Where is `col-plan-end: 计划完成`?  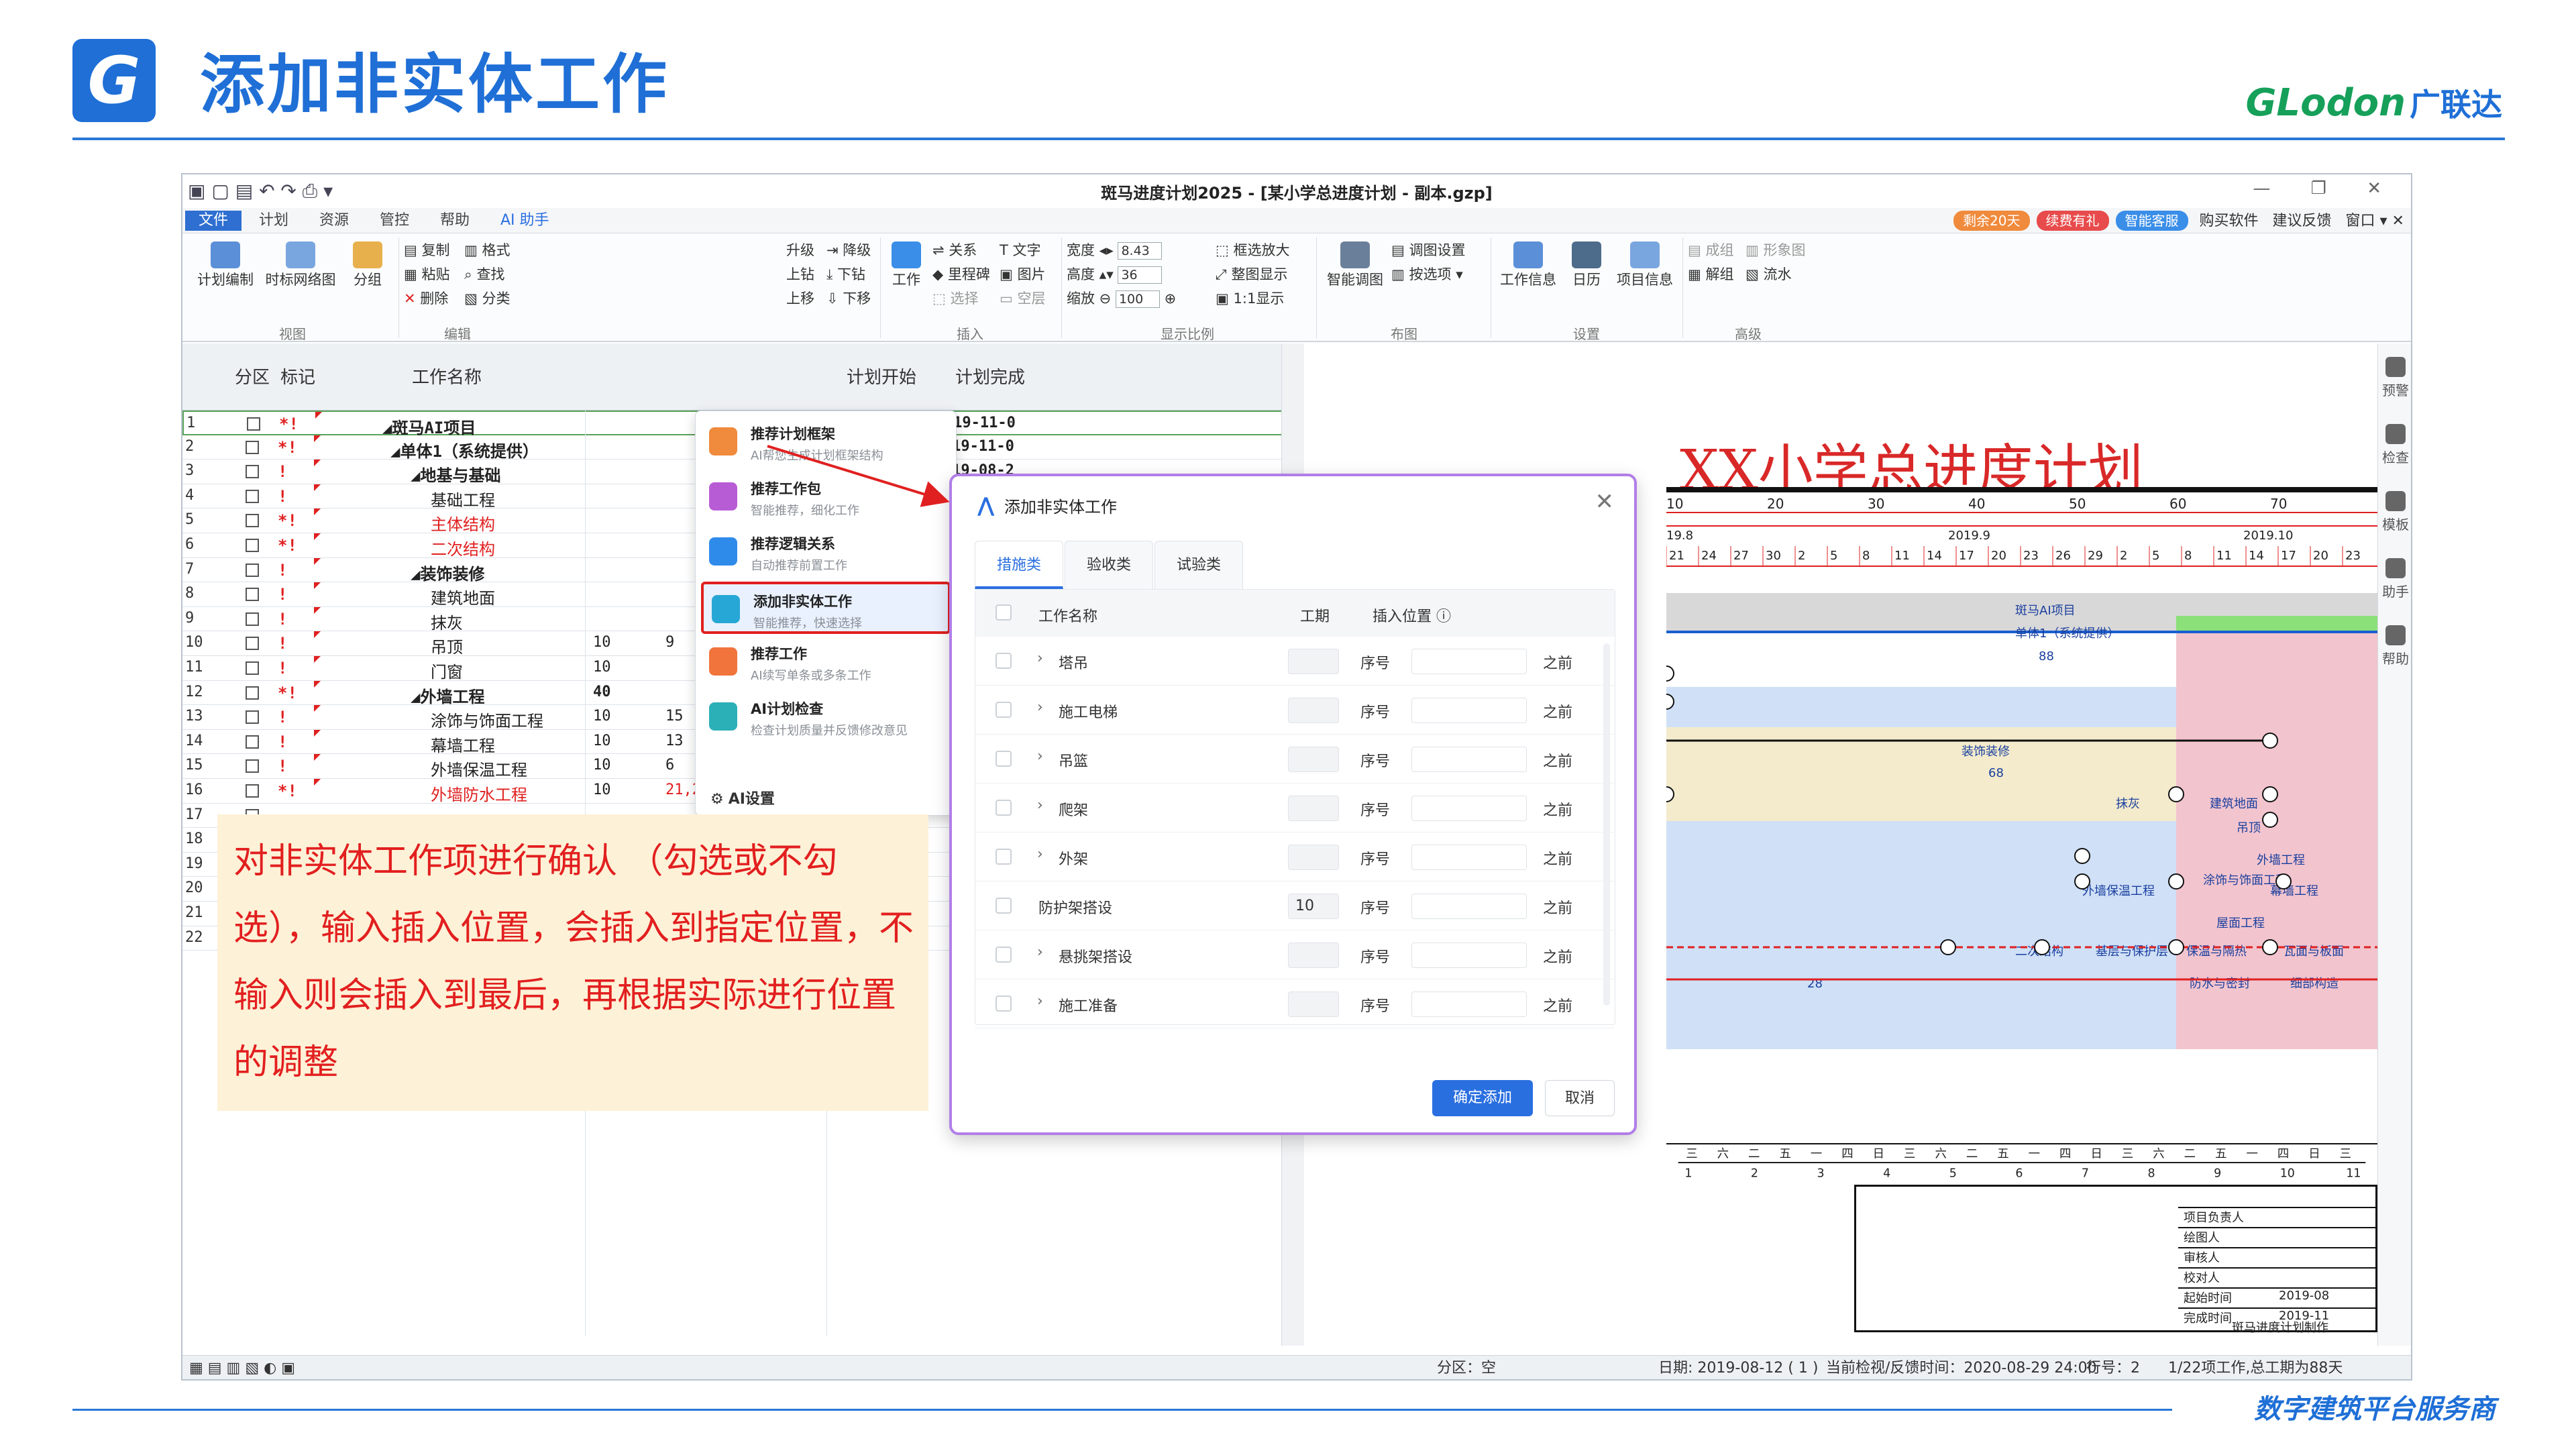
col-plan-end: 计划完成 is located at coordinates (990, 376).